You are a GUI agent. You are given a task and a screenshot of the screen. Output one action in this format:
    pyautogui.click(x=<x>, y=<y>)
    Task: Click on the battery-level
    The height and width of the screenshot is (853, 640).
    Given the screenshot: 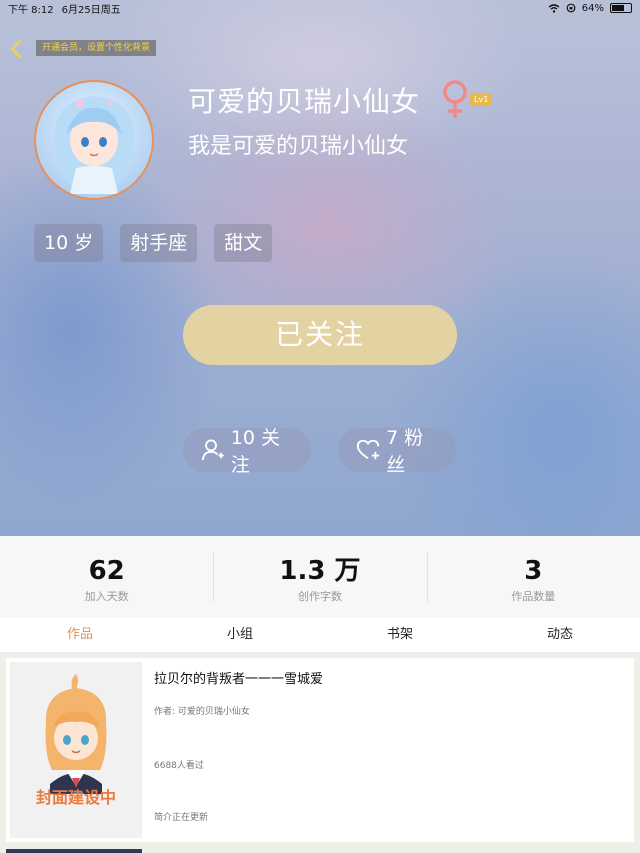 What is the action you would take?
    pyautogui.click(x=618, y=8)
    